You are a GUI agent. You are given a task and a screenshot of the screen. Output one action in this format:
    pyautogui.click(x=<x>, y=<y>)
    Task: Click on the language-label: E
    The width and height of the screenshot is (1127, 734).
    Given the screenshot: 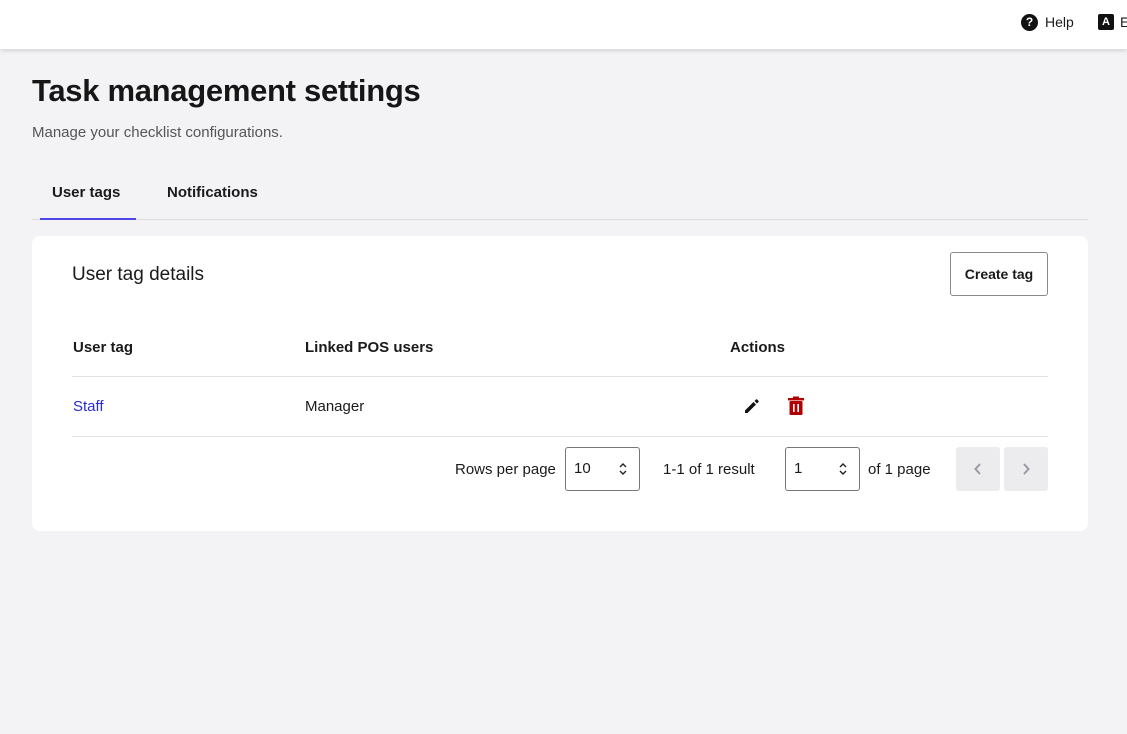 What is the action you would take?
    pyautogui.click(x=1123, y=22)
    